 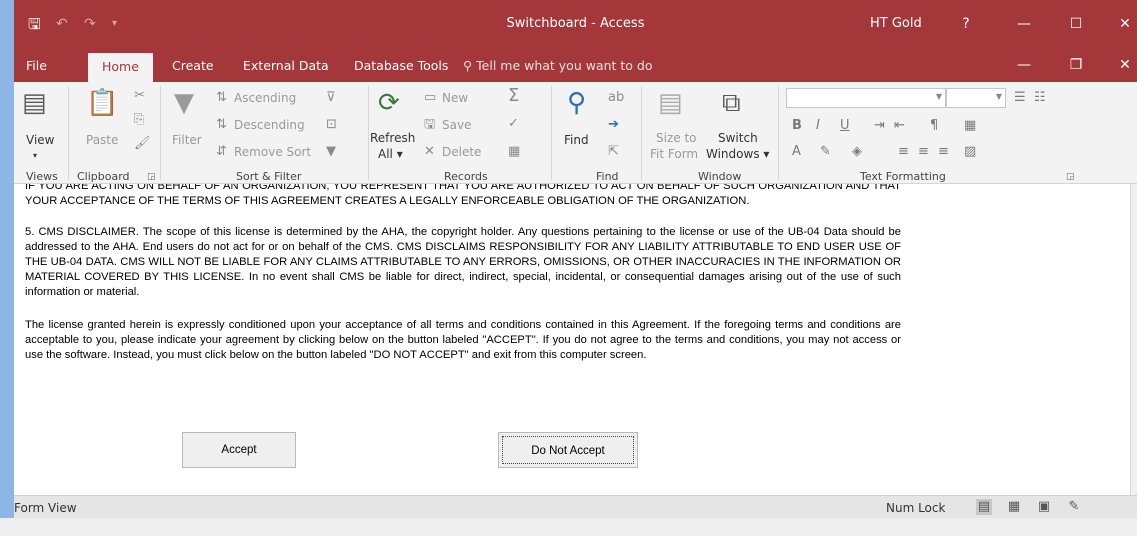 What do you see at coordinates (1074, 507) in the screenshot?
I see `design-view-icon: ✎` at bounding box center [1074, 507].